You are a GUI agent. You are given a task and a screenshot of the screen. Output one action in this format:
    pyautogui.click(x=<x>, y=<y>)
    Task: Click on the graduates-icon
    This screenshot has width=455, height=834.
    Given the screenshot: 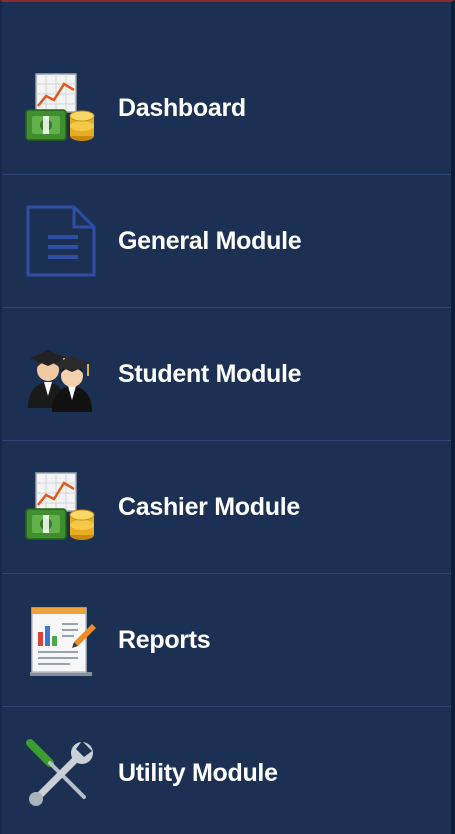 What is the action you would take?
    pyautogui.click(x=60, y=374)
    